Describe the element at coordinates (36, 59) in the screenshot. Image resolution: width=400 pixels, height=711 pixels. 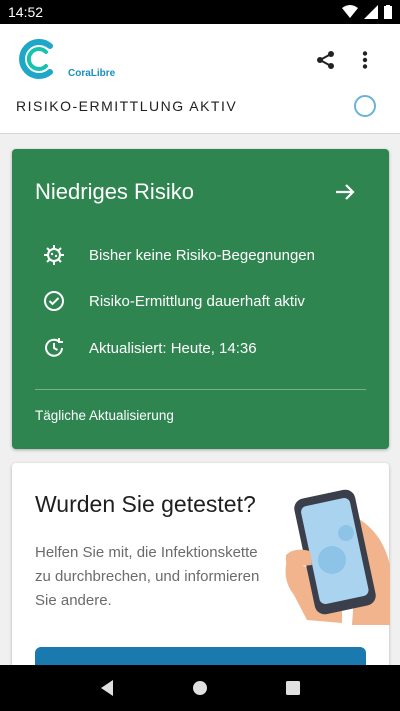
I see `coralibre-logo-icon` at that location.